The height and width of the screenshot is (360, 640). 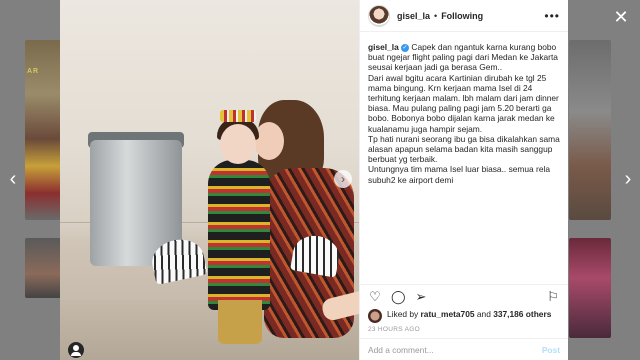 What do you see at coordinates (375, 296) in the screenshot?
I see `like-heart-icon: ♡` at bounding box center [375, 296].